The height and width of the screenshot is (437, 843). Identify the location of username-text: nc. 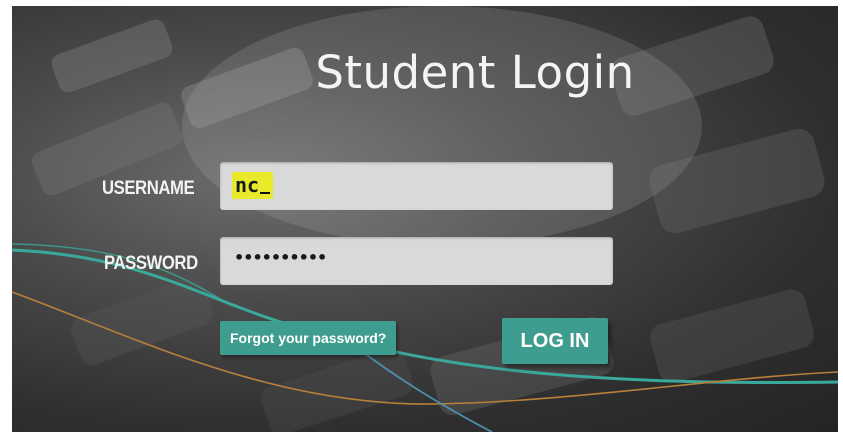
(247, 185).